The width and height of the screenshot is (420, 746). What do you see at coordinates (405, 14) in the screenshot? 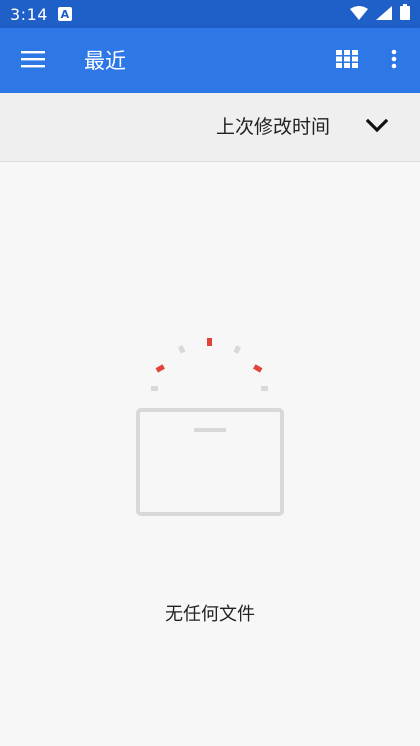
I see `battery-icon` at bounding box center [405, 14].